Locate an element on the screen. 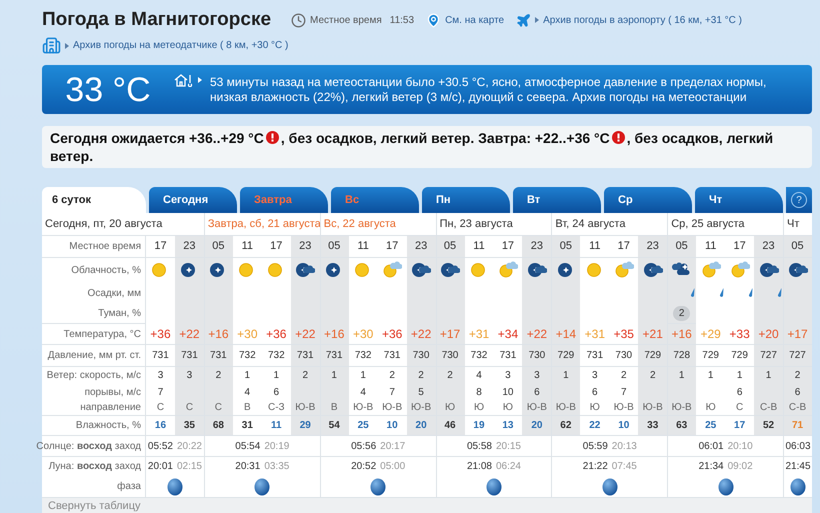  row-label: Ветер: скорость, м/с is located at coordinates (93, 376).